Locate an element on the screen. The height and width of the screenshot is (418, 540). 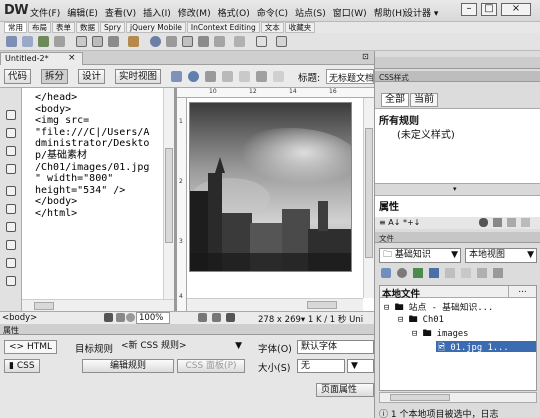
design-view-button: 设计 is located at coordinates (92, 76).